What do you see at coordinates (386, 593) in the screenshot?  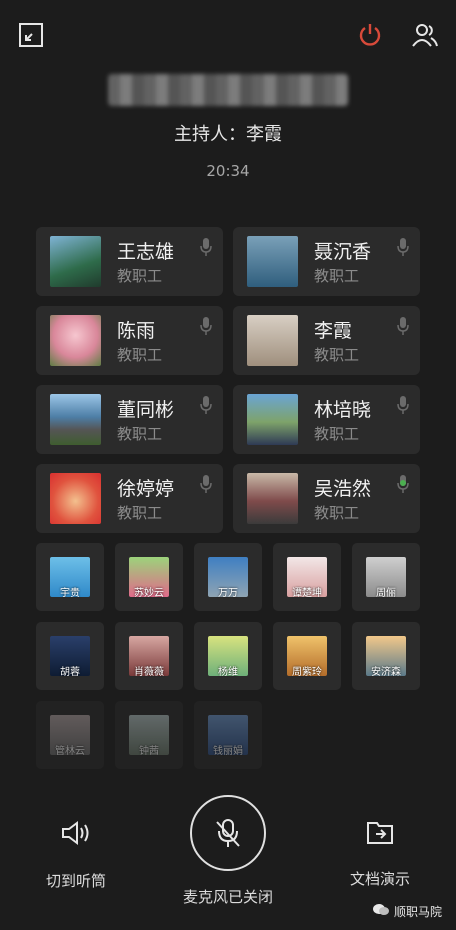 I see `small-participant-name: 周俪` at bounding box center [386, 593].